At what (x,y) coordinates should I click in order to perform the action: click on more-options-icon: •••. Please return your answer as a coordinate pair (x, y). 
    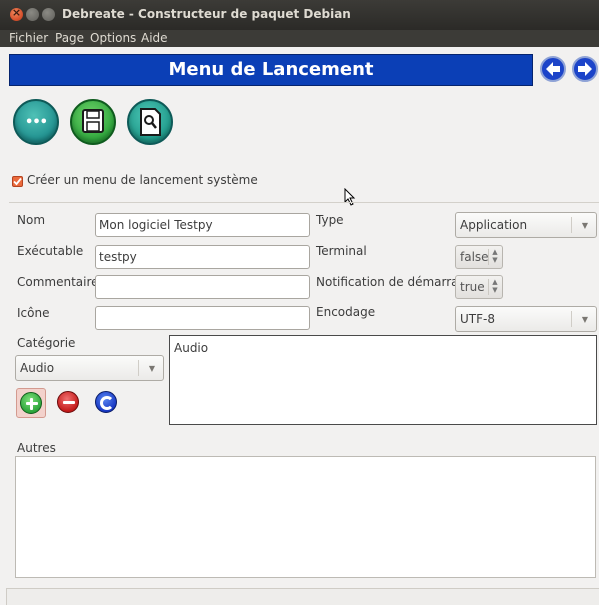
    Looking at the image, I should click on (36, 122).